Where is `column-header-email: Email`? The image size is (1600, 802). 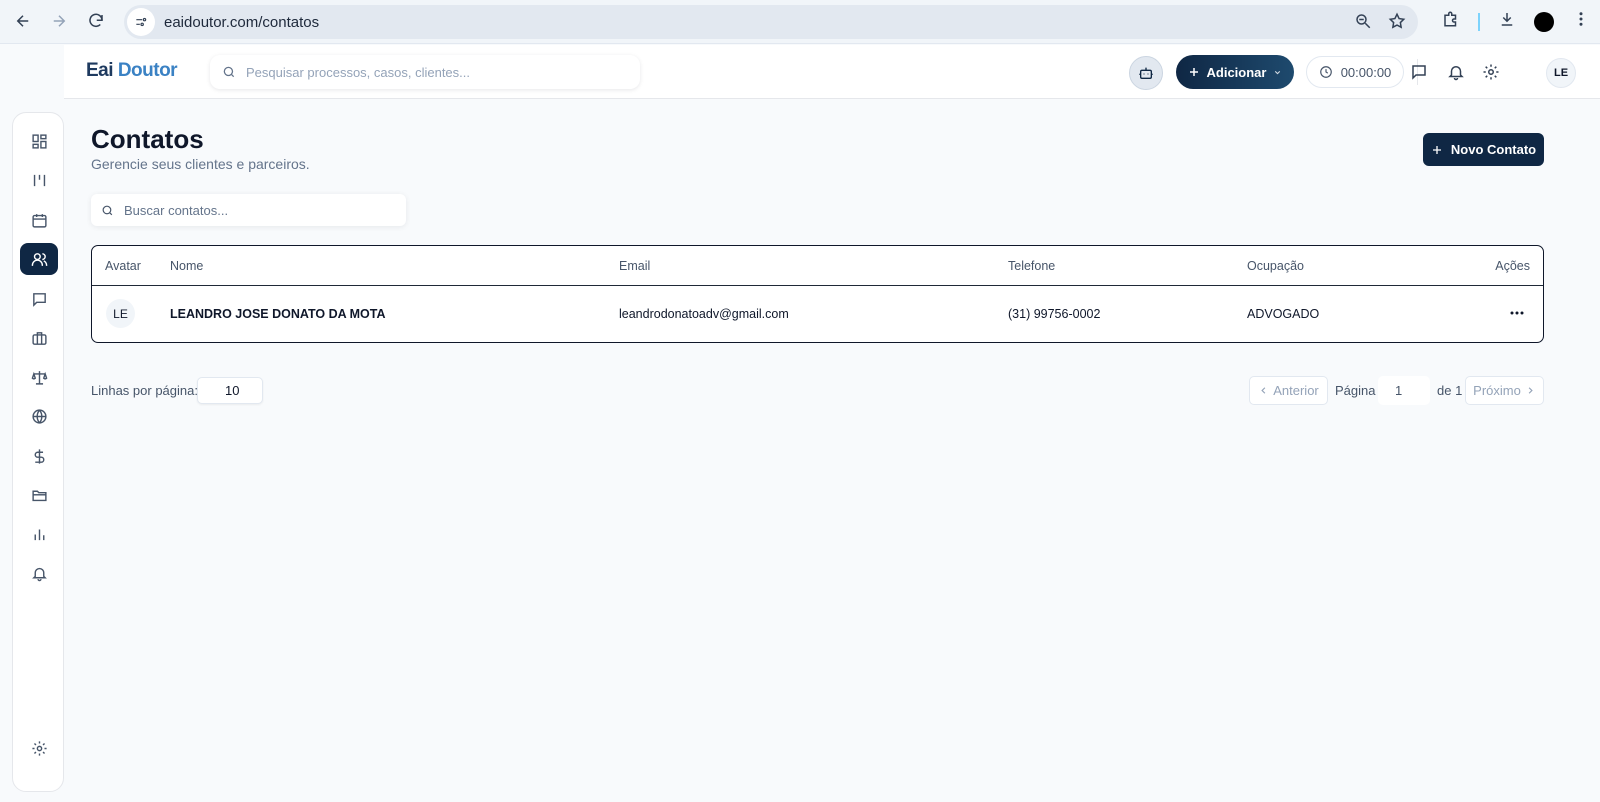 column-header-email: Email is located at coordinates (635, 266).